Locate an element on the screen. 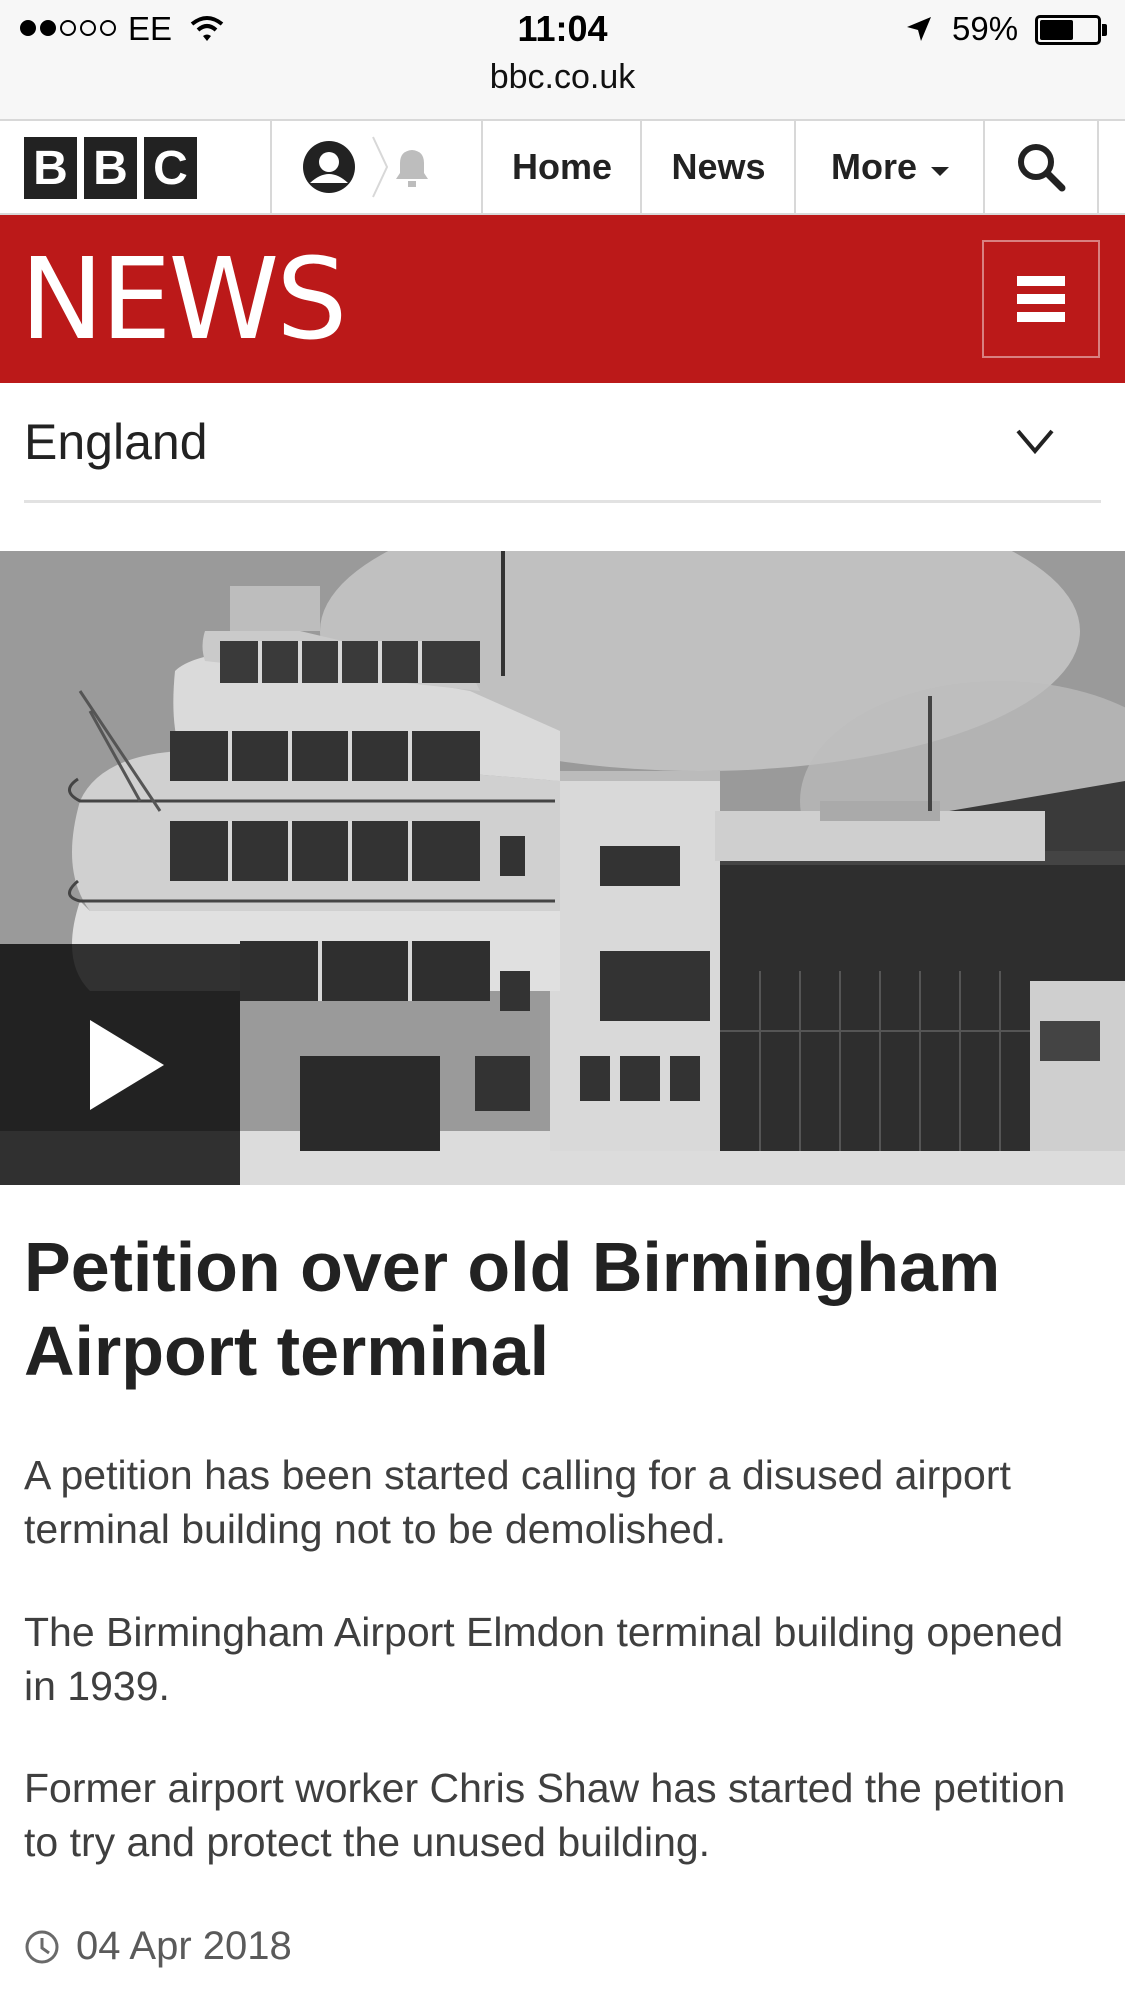 Image resolution: width=1125 pixels, height=2001 pixels. section-selector: England is located at coordinates (562, 443).